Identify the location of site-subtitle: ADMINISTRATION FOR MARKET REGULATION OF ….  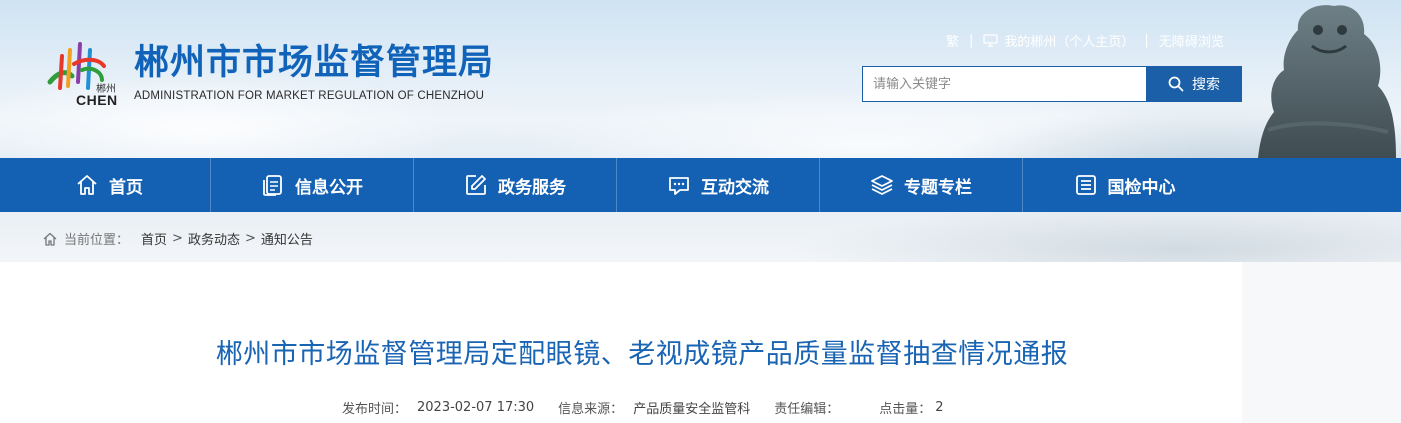
(309, 96).